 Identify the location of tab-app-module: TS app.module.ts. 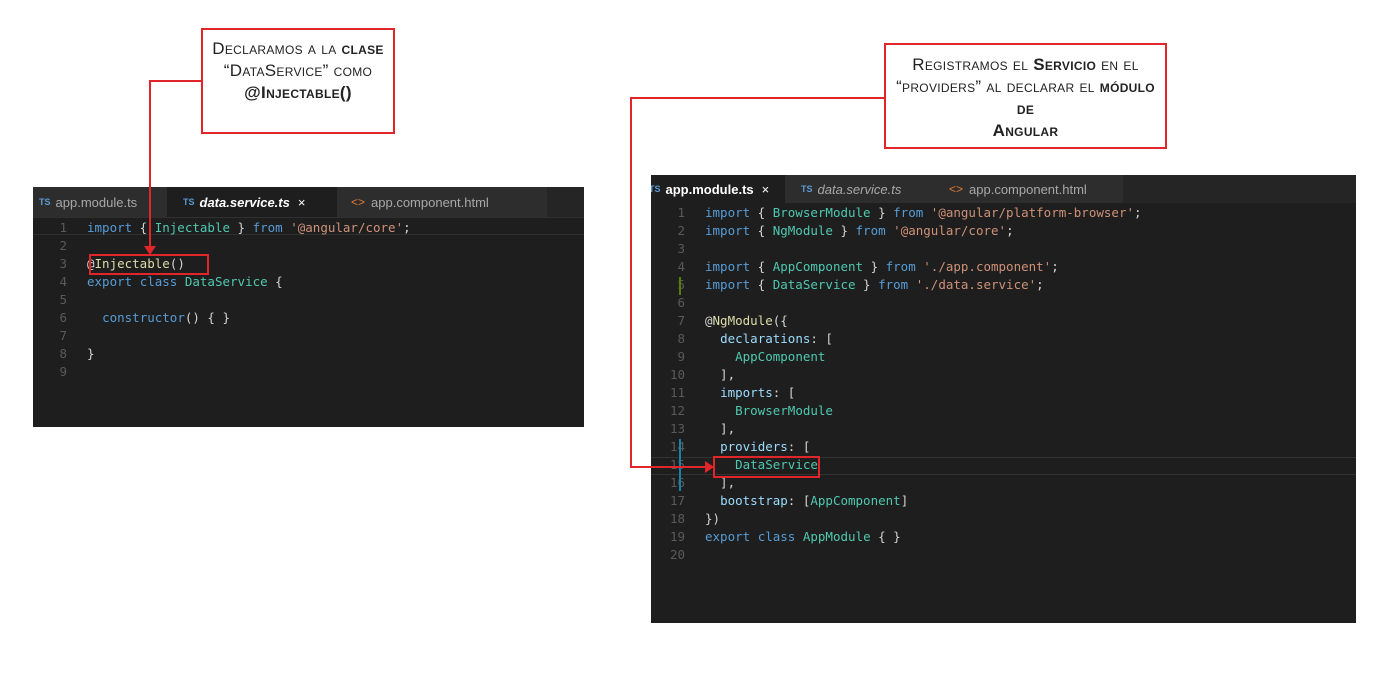
(100, 202).